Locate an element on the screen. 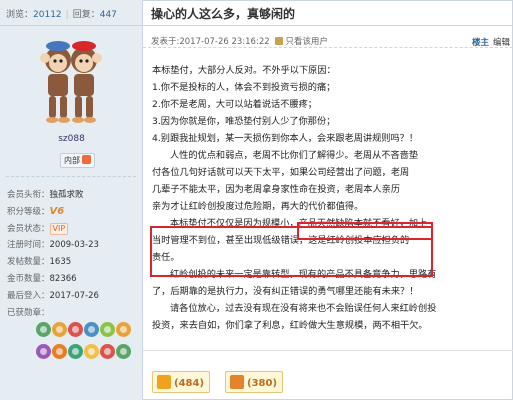 The image size is (513, 400). post-line: 3.因为你就是你，唯恐垫付别人少了你那份； is located at coordinates (244, 121).